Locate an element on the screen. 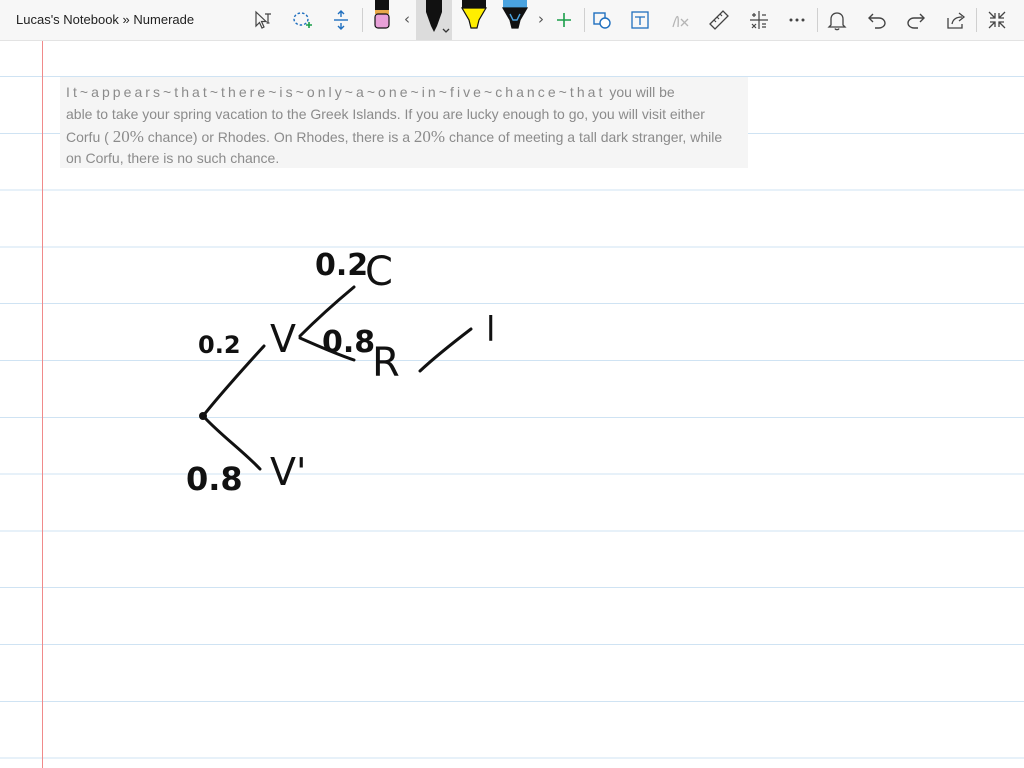 This screenshot has width=1024, height=768. plus-icon is located at coordinates (564, 20).